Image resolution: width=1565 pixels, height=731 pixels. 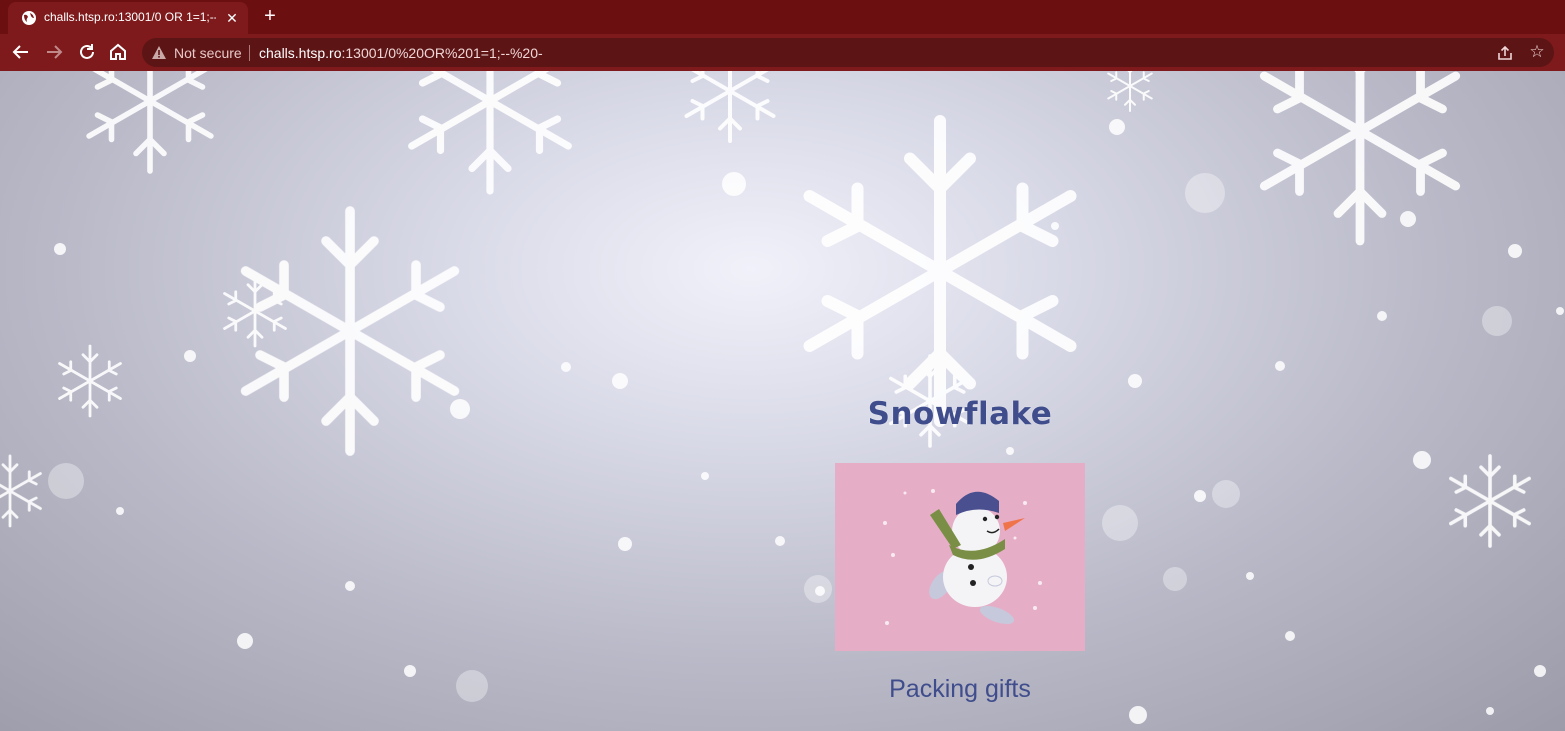 What do you see at coordinates (232, 18) in the screenshot?
I see `close-tab-icon: ✕` at bounding box center [232, 18].